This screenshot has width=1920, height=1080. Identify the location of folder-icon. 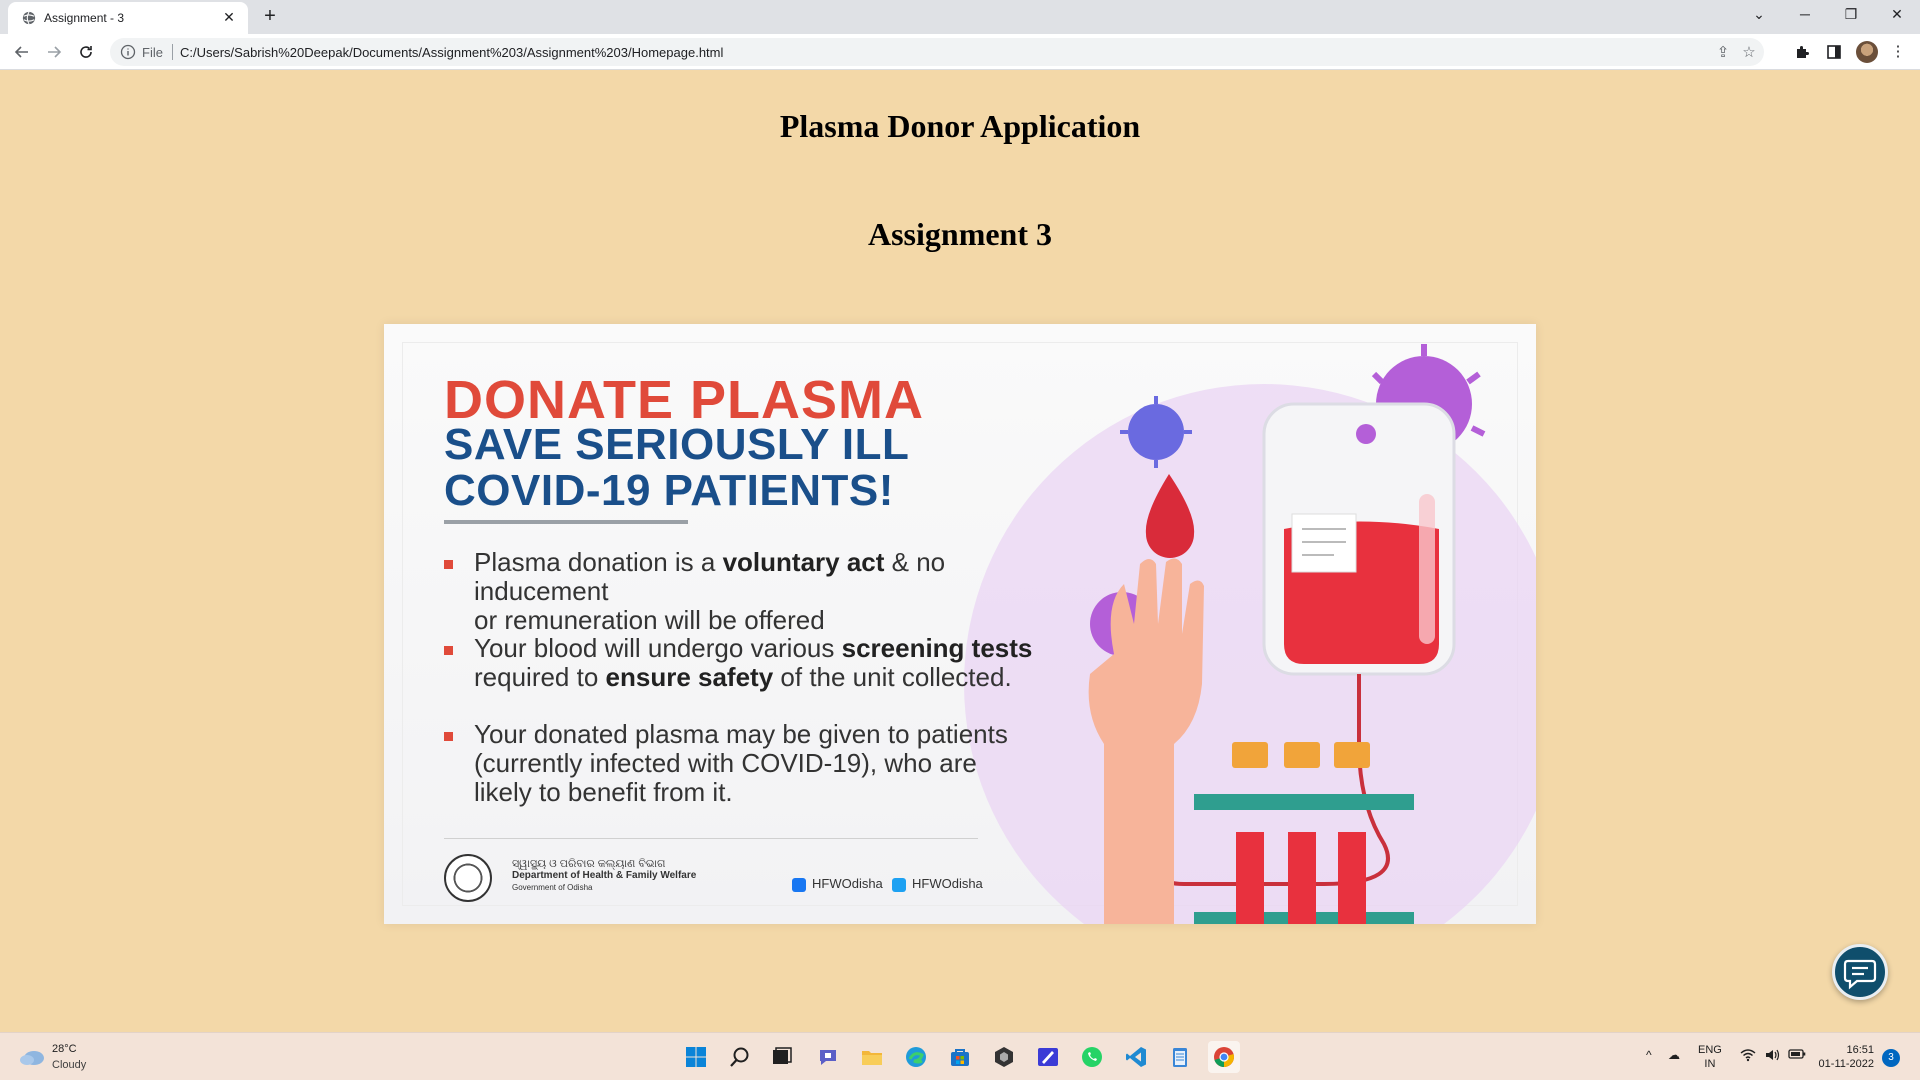
(872, 1058).